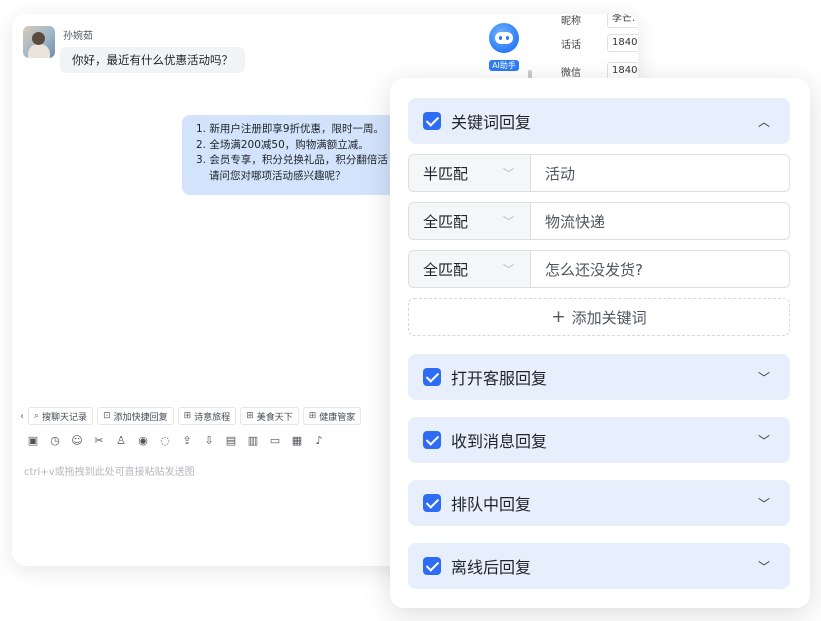  I want to click on quick-action-label: 美食天下, so click(274, 417).